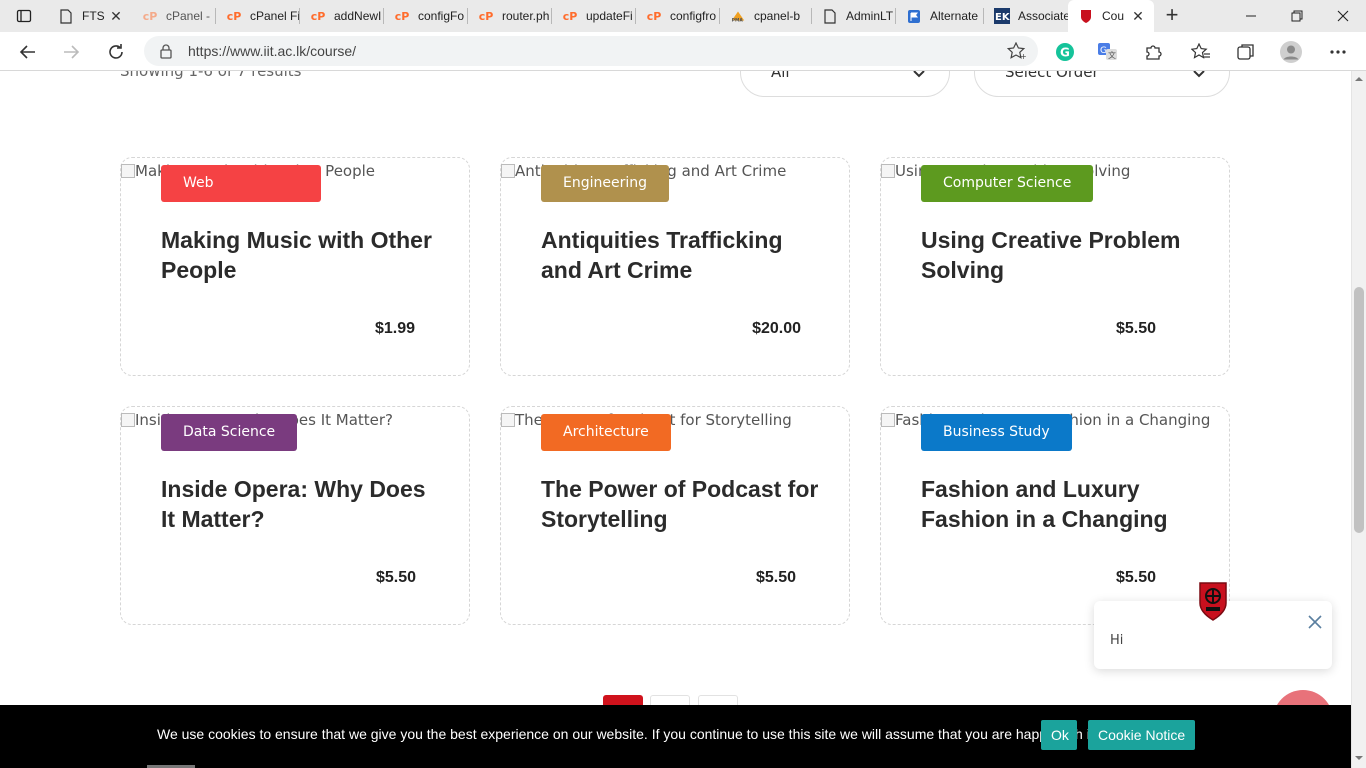 The width and height of the screenshot is (1366, 768). Describe the element at coordinates (1052, 76) in the screenshot. I see `order-select-value: Select Order` at that location.